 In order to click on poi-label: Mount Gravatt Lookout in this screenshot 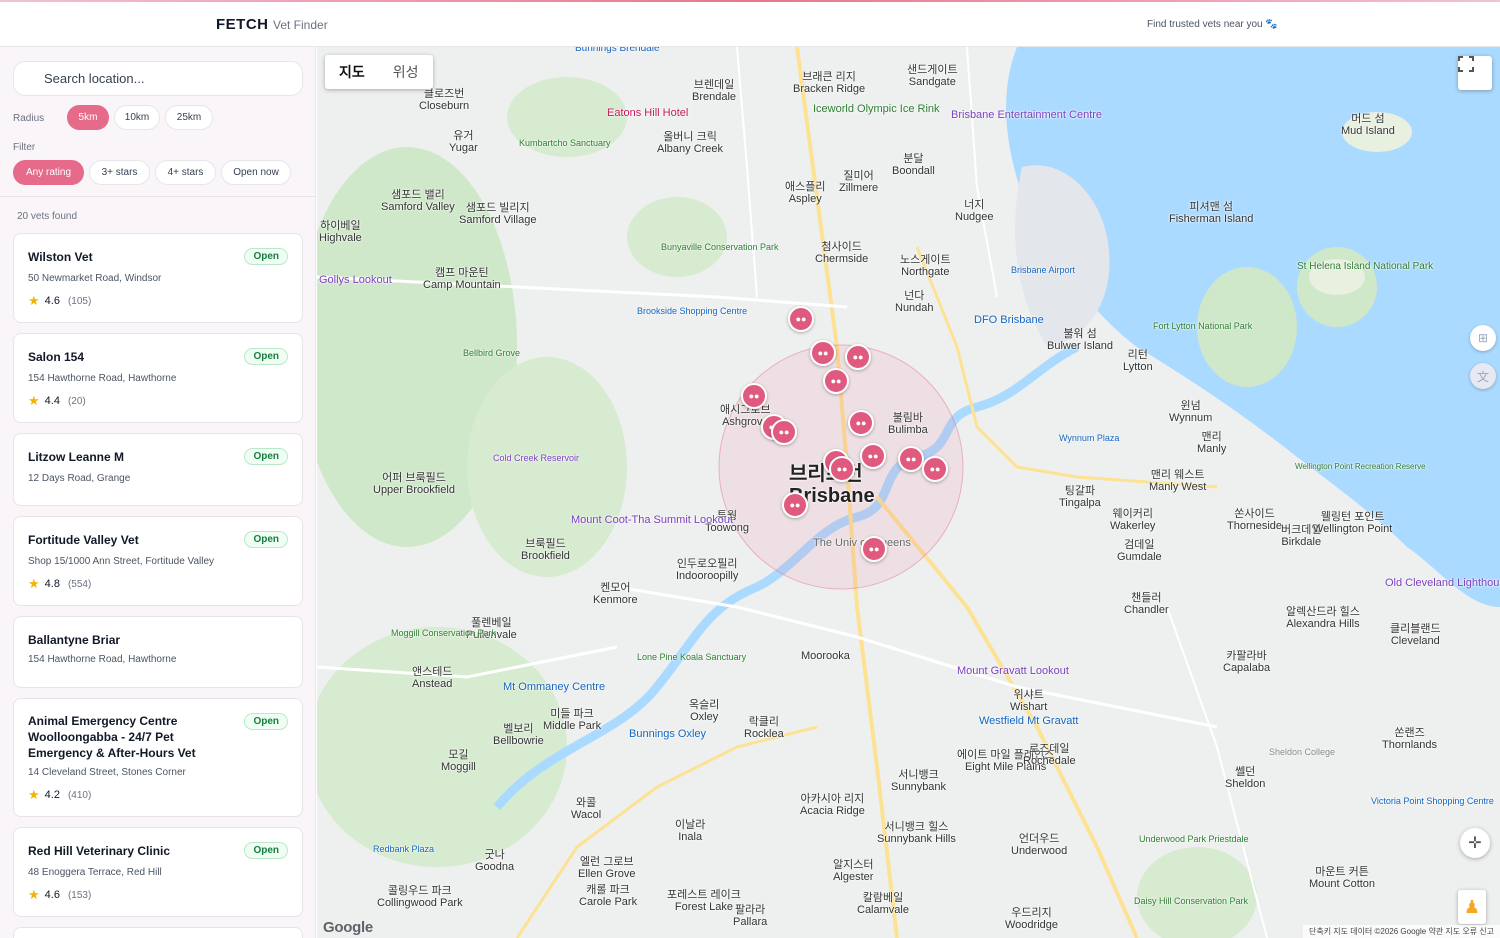, I will do `click(1013, 671)`.